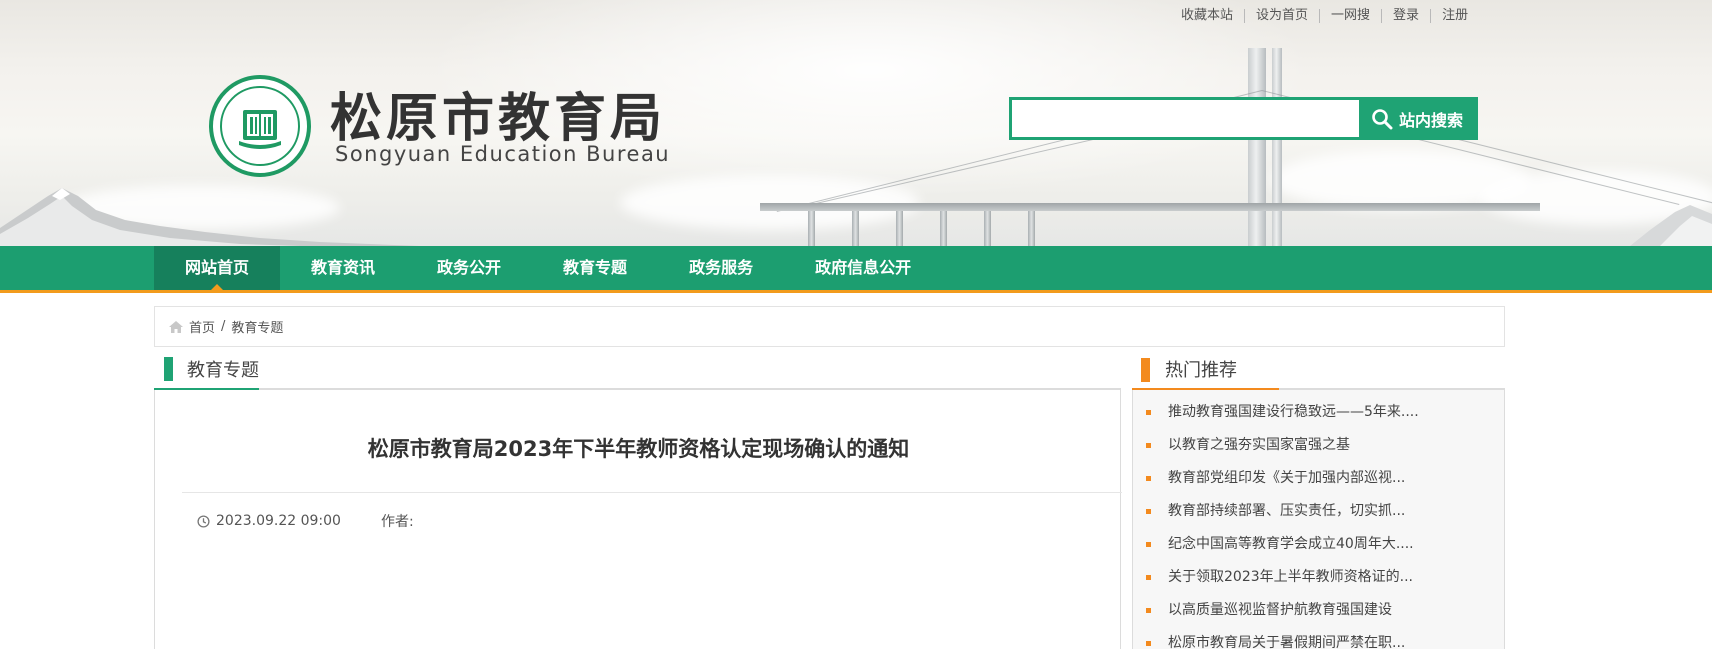 This screenshot has width=1712, height=649. Describe the element at coordinates (469, 268) in the screenshot. I see `nav-item-government-affairs: 政务公开` at that location.